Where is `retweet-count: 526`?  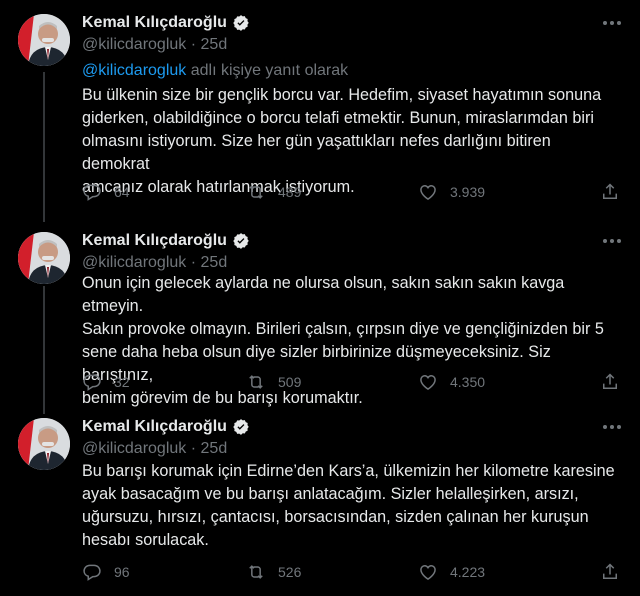
retweet-count: 526 is located at coordinates (290, 572).